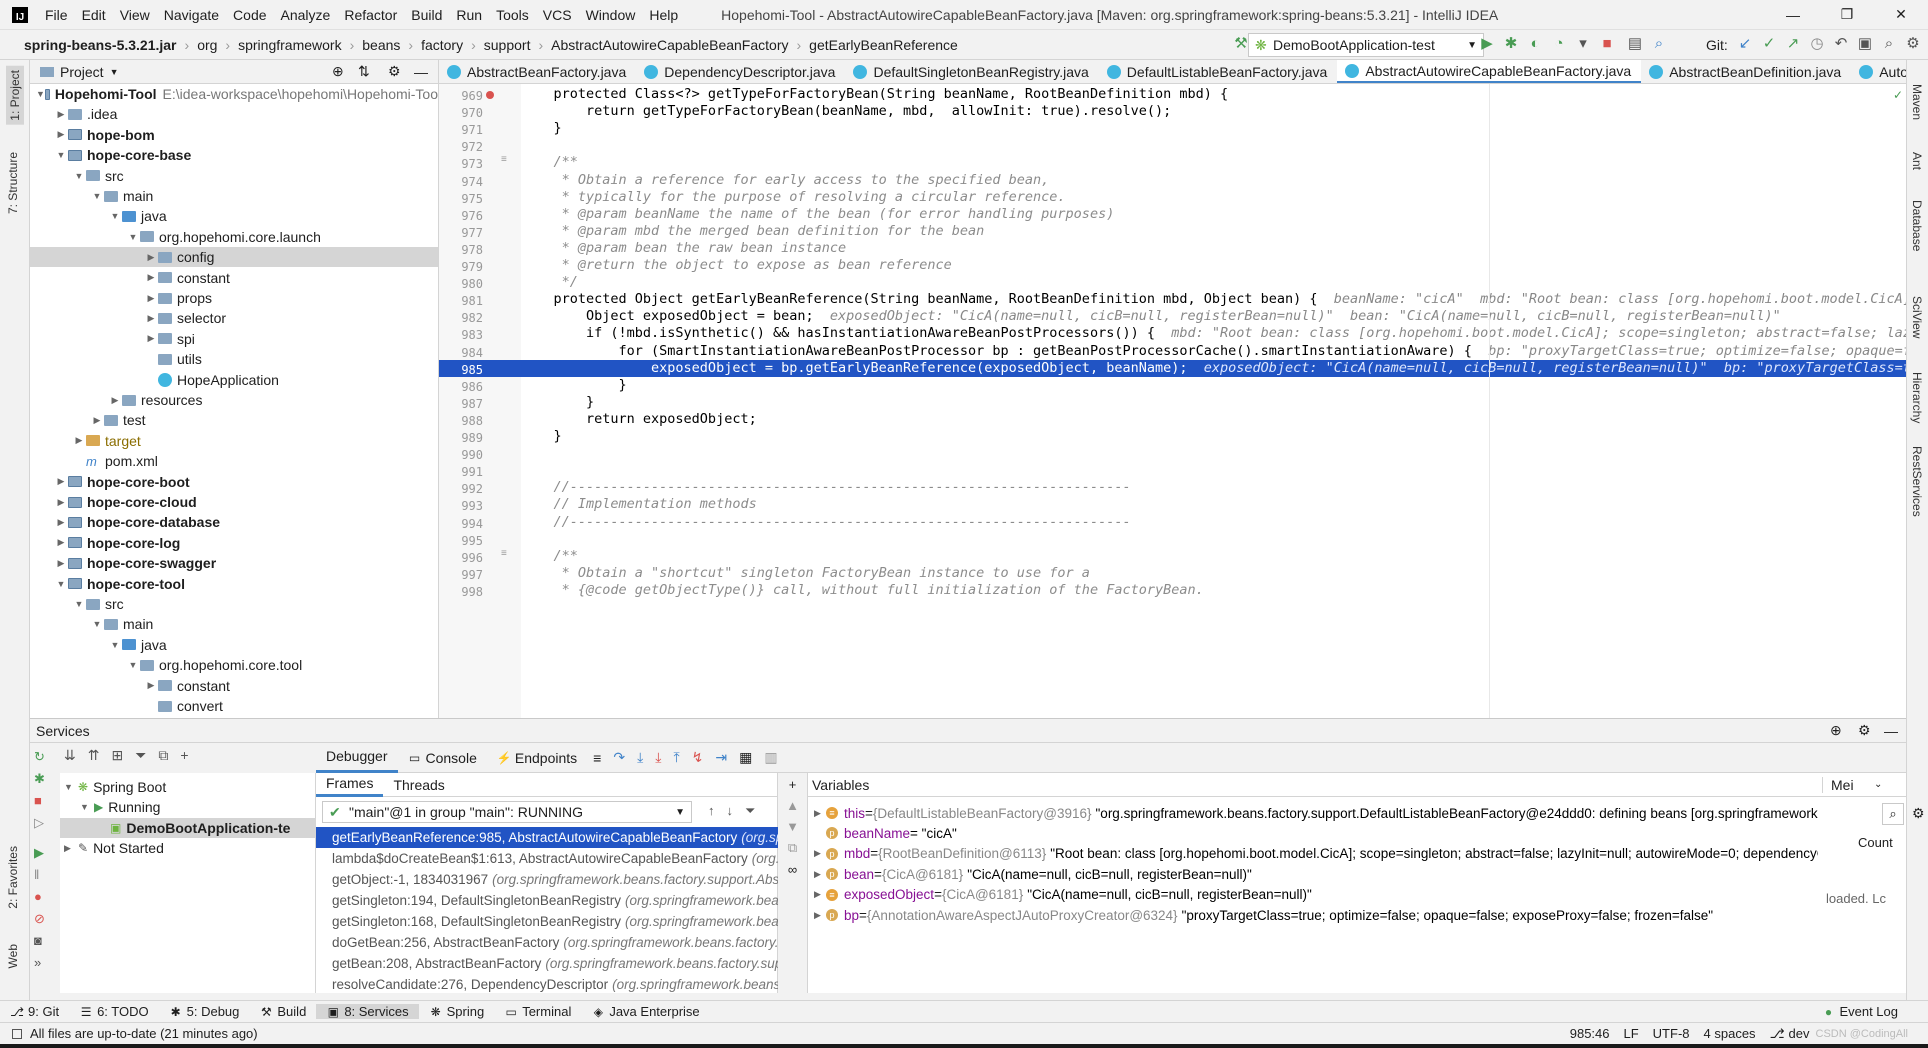 The width and height of the screenshot is (1928, 1048). Describe the element at coordinates (234, 318) in the screenshot. I see `project-tree-item: ▶ selector` at that location.